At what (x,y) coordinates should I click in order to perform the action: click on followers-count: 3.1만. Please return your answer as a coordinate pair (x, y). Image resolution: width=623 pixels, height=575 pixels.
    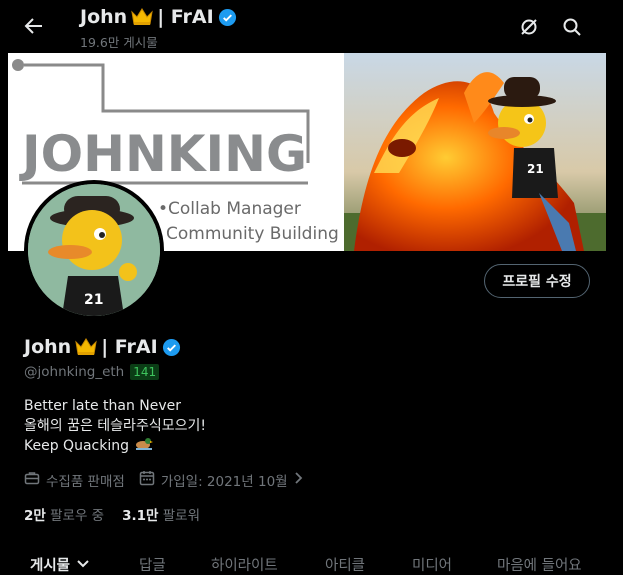
    Looking at the image, I should click on (140, 516).